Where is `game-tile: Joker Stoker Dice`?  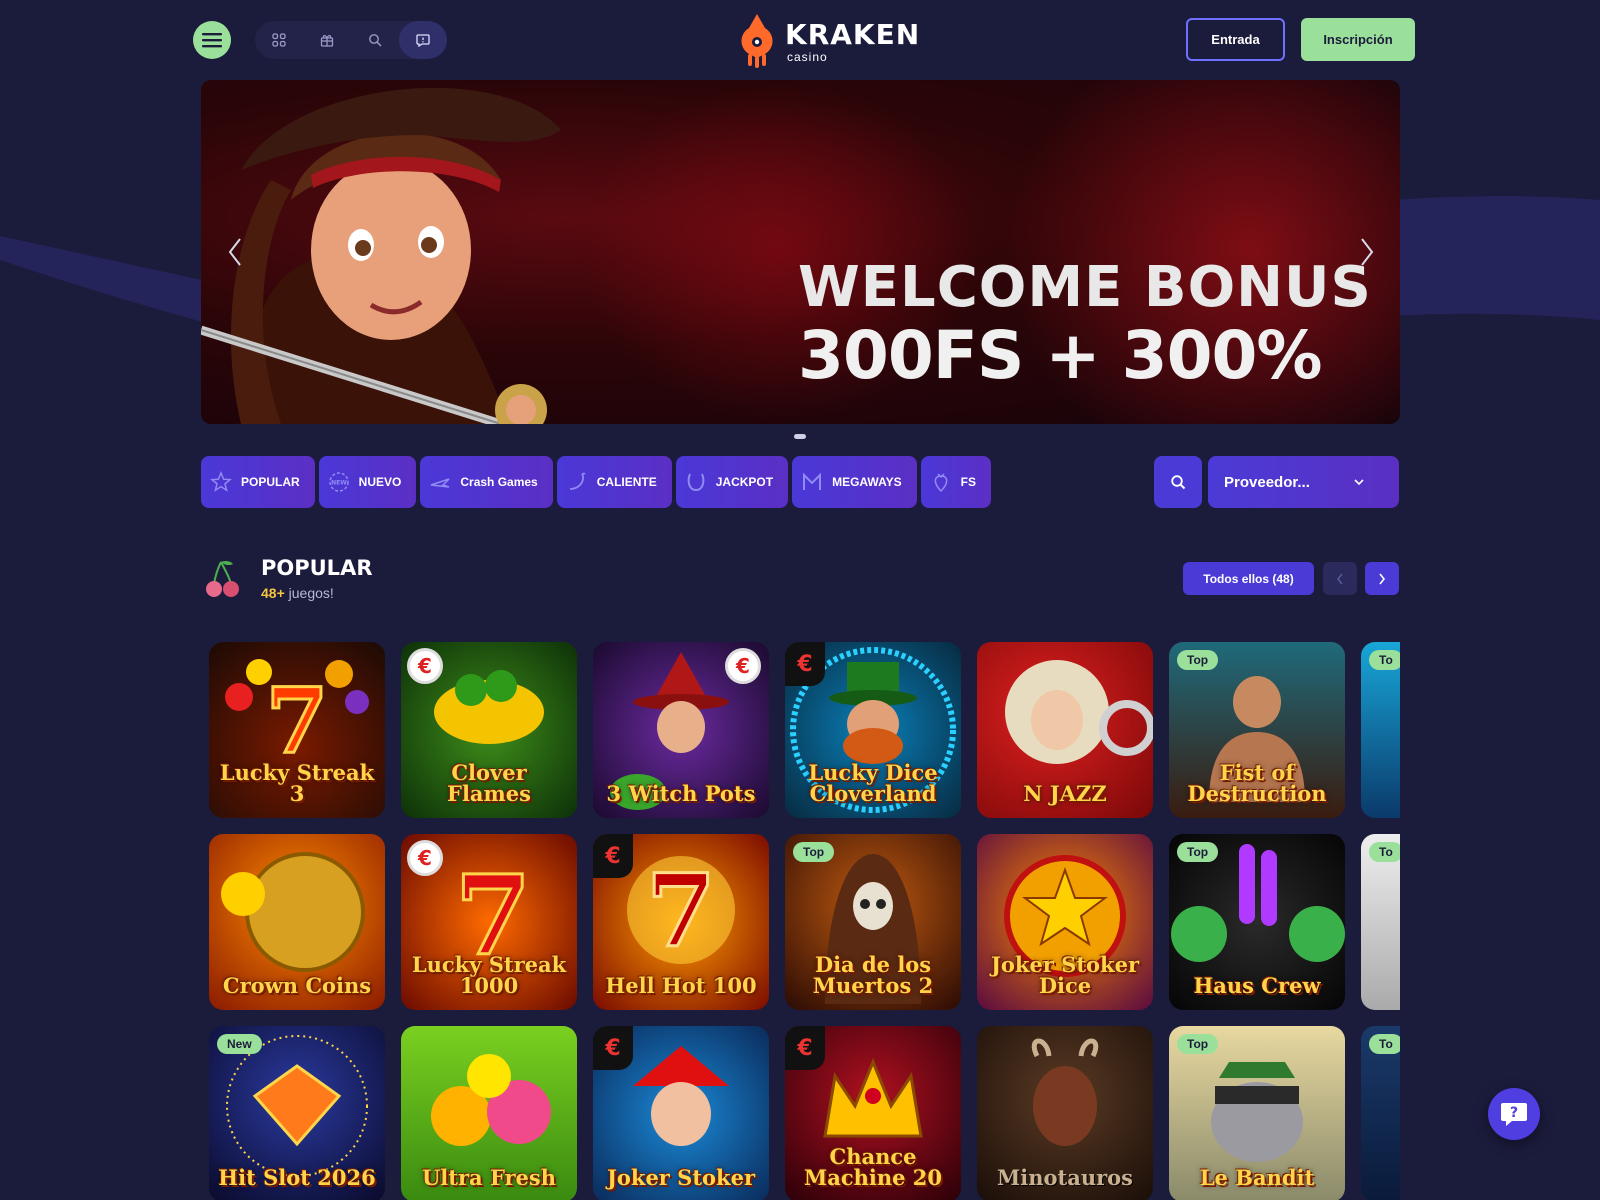
game-tile: Joker Stoker Dice is located at coordinates (1065, 922).